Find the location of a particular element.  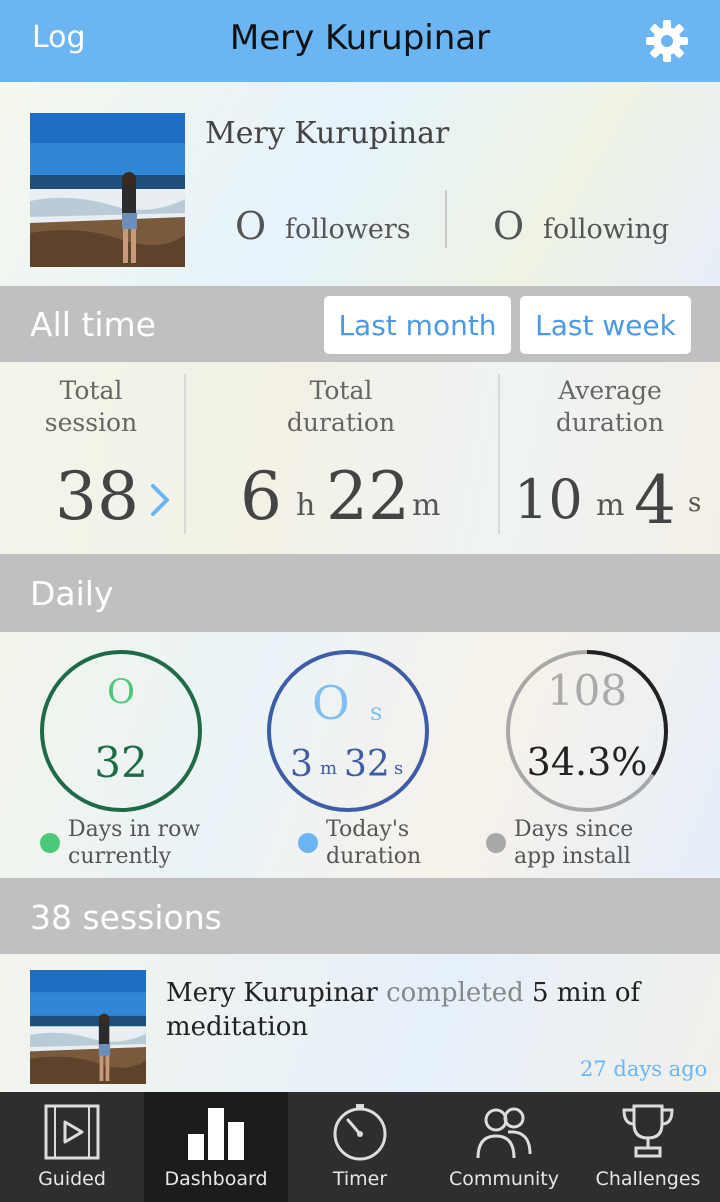

gear-icon is located at coordinates (667, 41).